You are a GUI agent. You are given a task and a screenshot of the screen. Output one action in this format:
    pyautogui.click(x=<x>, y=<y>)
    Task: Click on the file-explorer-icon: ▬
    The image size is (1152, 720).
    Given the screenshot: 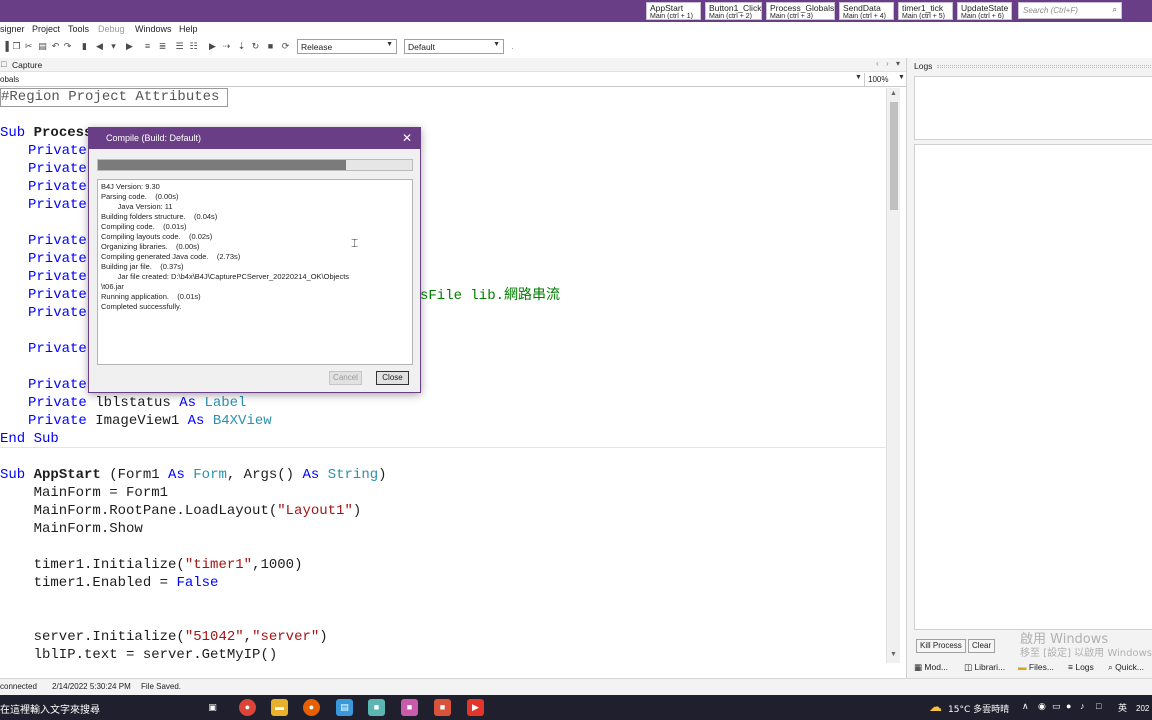 What is the action you would take?
    pyautogui.click(x=279, y=707)
    